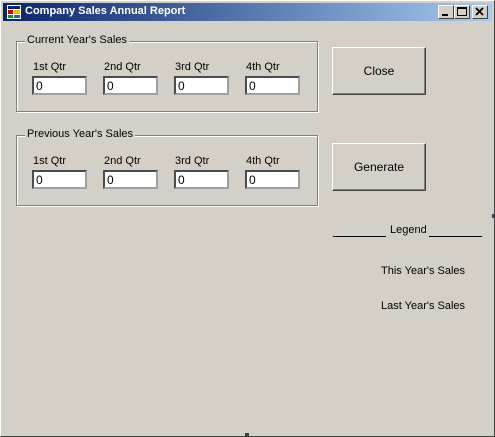  What do you see at coordinates (14, 12) in the screenshot?
I see `app-icon` at bounding box center [14, 12].